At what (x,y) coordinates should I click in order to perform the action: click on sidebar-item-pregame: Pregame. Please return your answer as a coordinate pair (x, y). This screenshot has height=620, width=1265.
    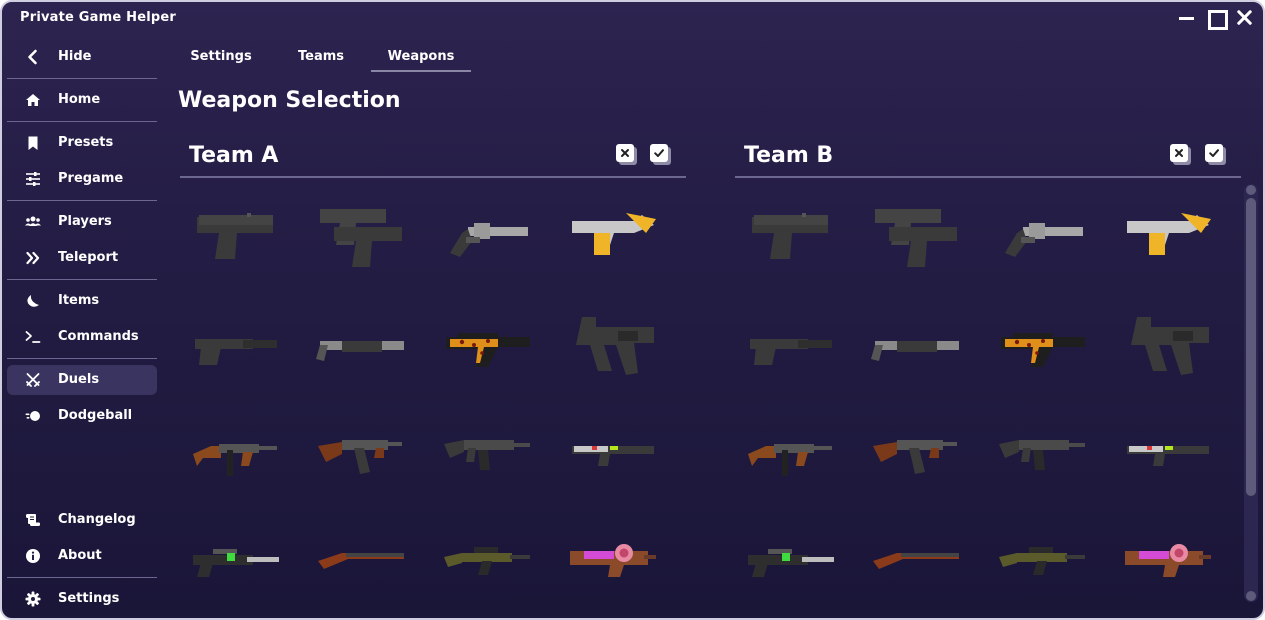
    Looking at the image, I should click on (82, 179).